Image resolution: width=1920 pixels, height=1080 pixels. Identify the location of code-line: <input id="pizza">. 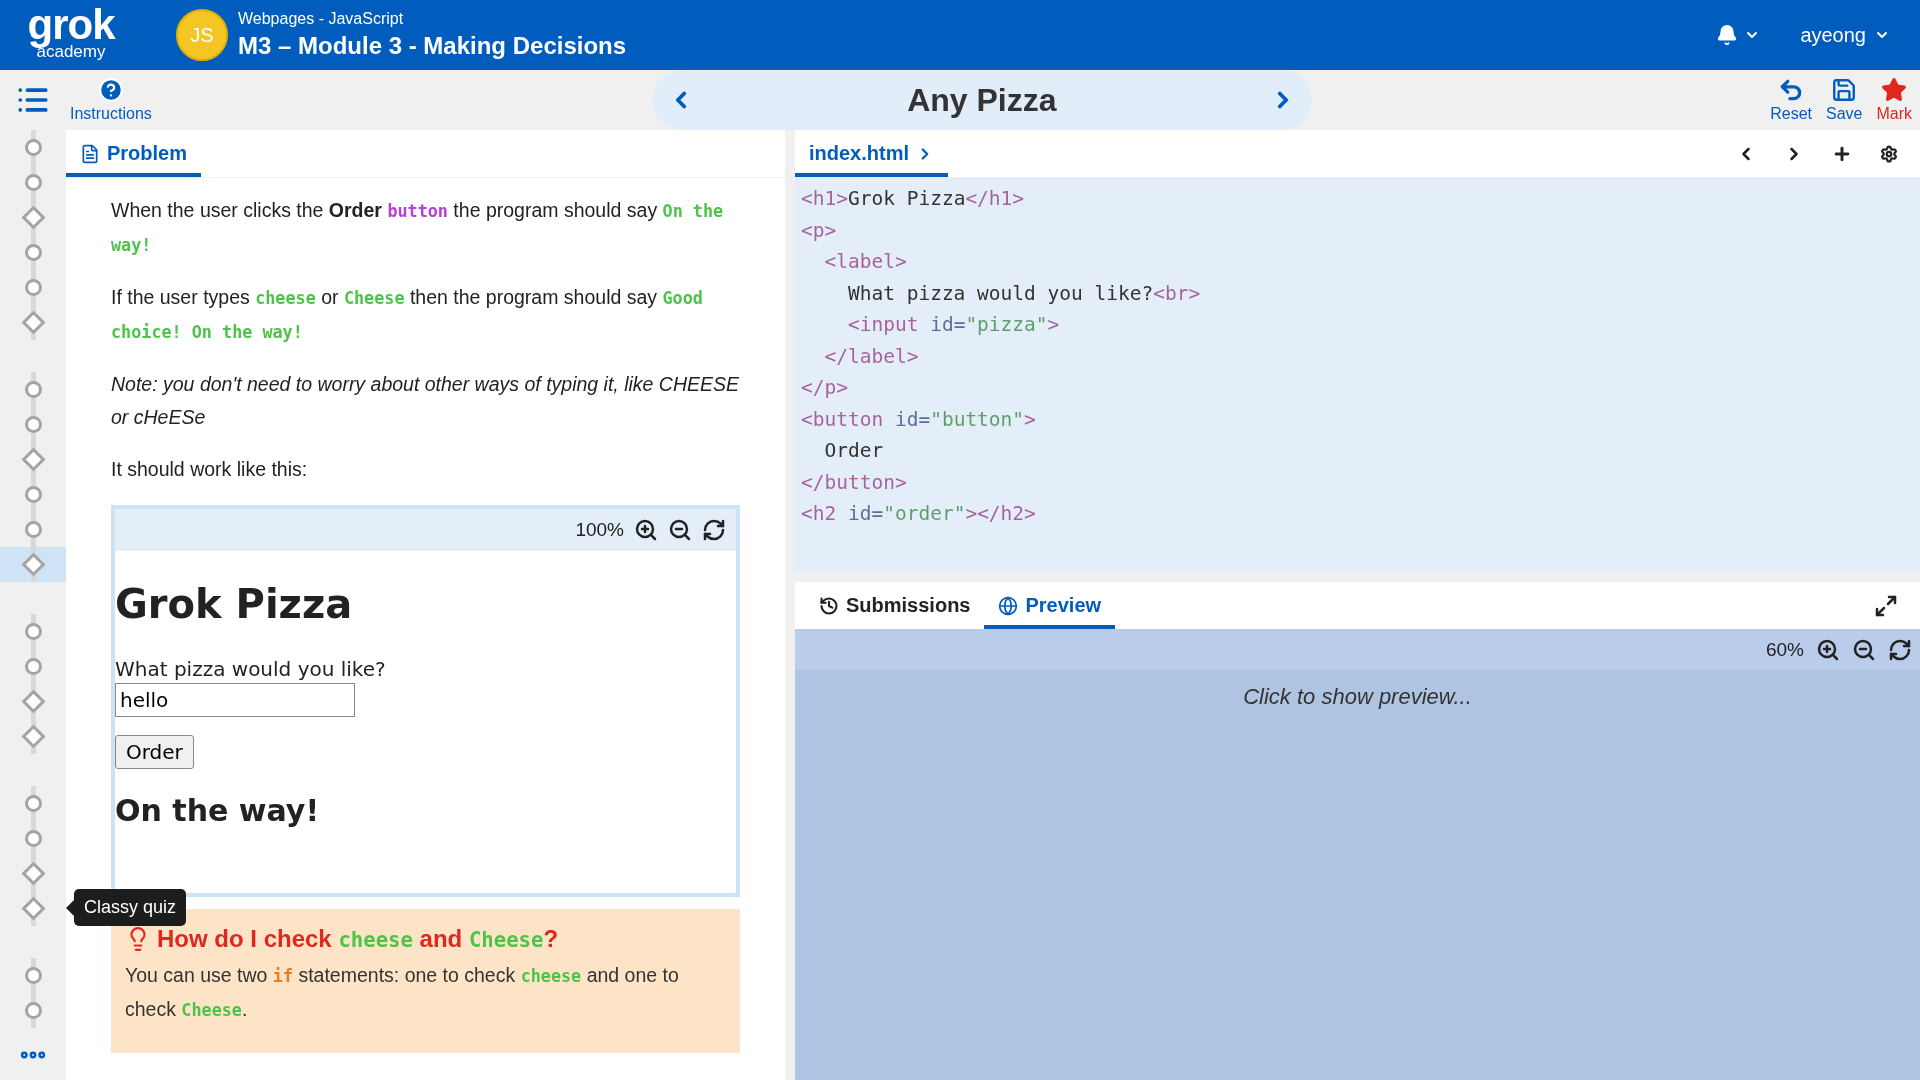
(953, 325).